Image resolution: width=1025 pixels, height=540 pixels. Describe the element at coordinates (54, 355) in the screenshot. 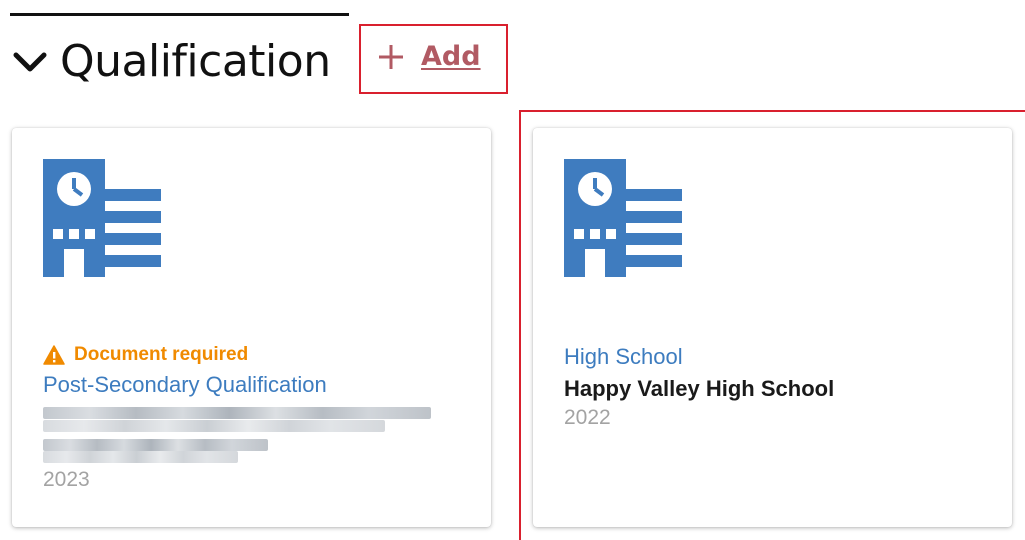

I see `warning-icon` at that location.